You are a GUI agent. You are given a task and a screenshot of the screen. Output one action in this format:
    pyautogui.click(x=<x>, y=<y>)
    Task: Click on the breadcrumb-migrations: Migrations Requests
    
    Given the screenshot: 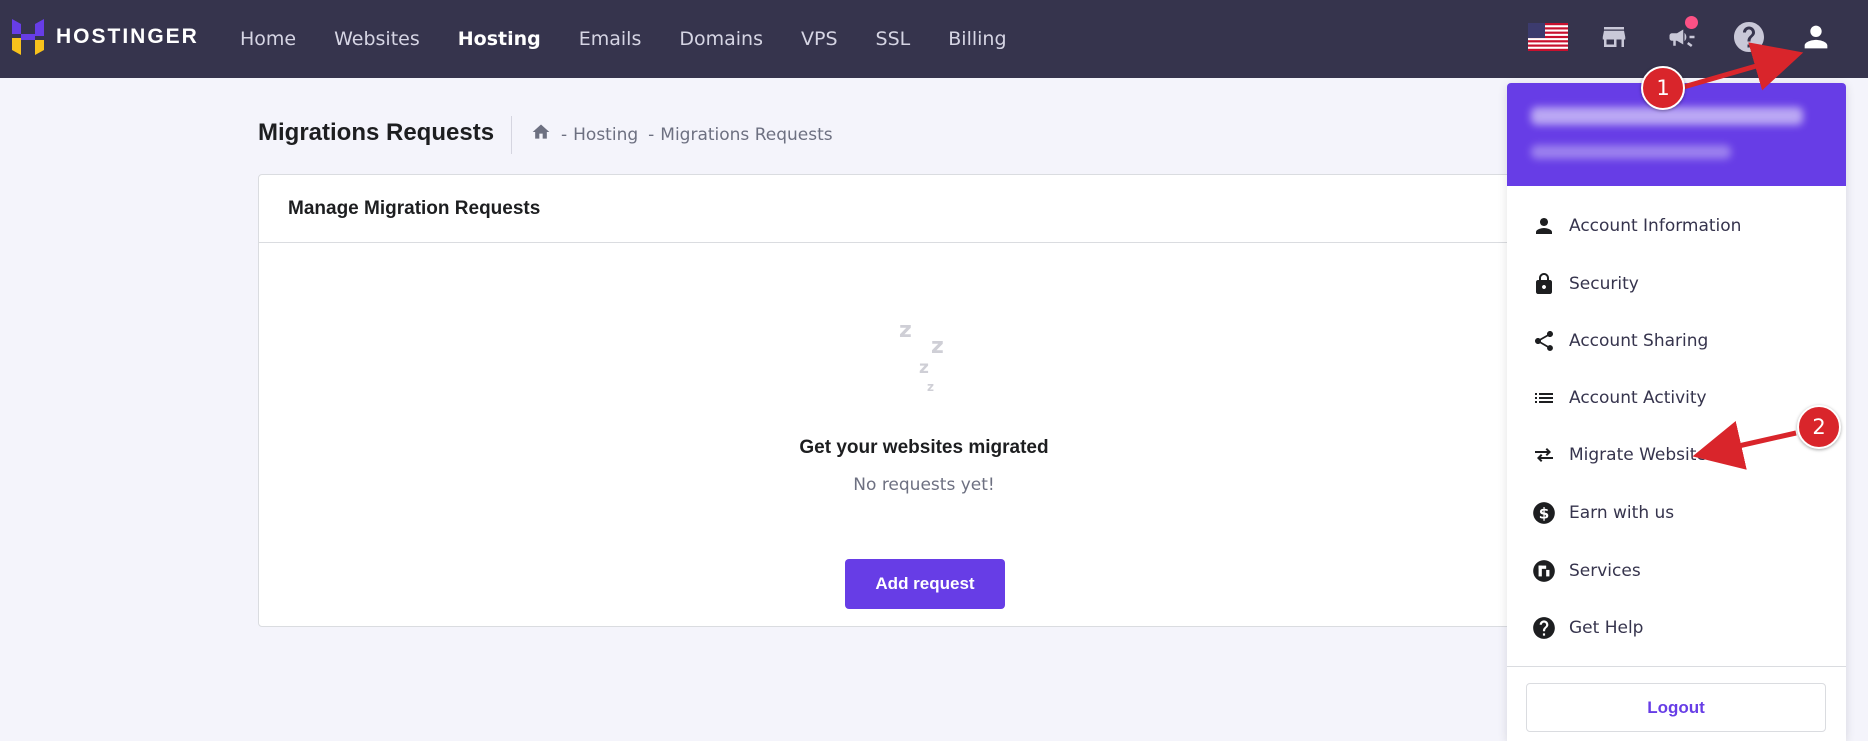 What is the action you would take?
    pyautogui.click(x=746, y=134)
    